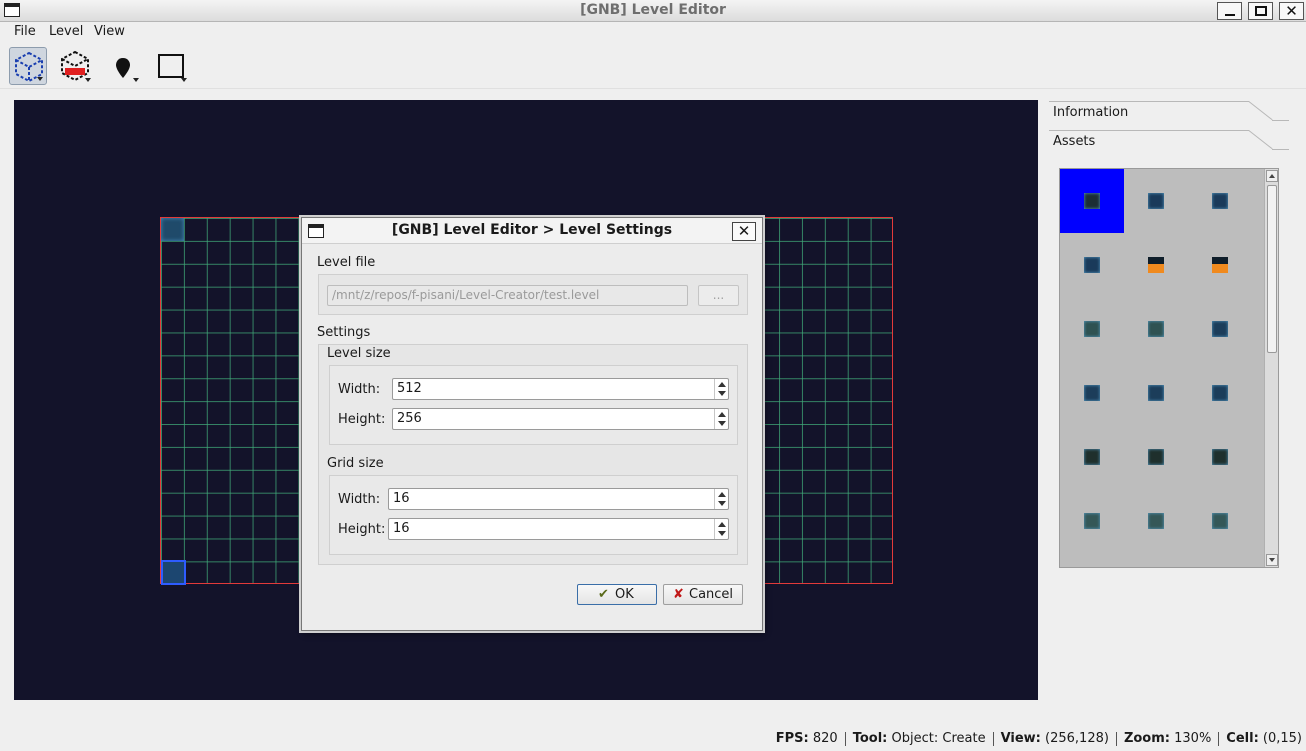  What do you see at coordinates (1229, 11) in the screenshot?
I see `minimize-button` at bounding box center [1229, 11].